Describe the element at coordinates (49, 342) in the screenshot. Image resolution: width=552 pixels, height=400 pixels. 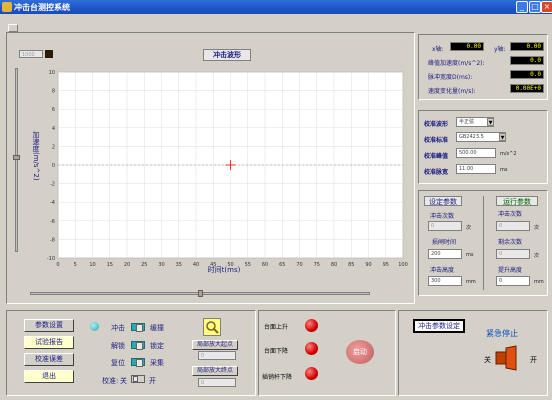
I see `test-report-button: 试验报告` at that location.